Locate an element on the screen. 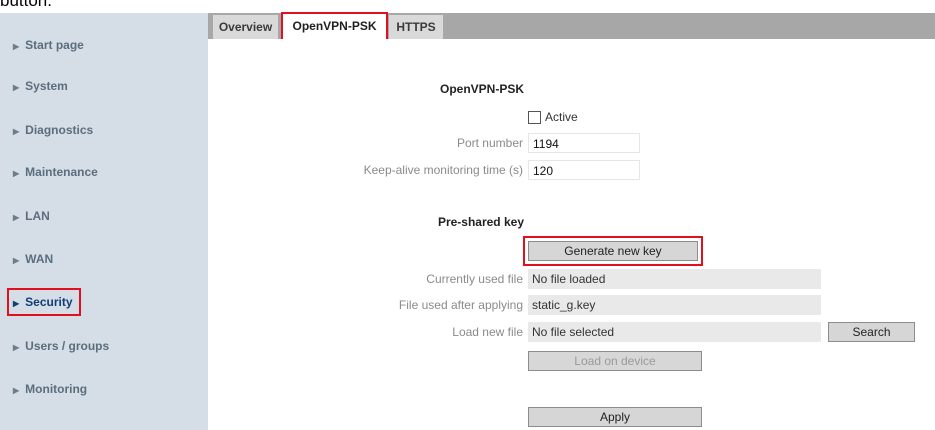  search-button: Search is located at coordinates (871, 332).